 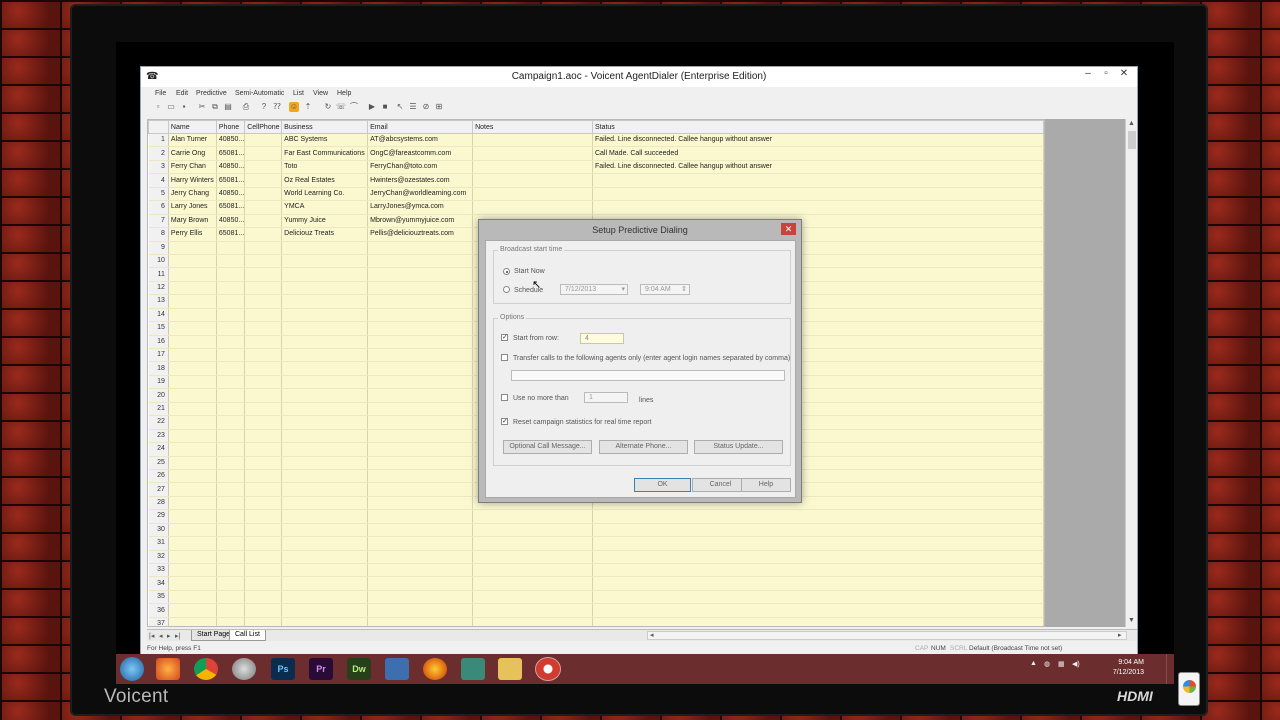 What do you see at coordinates (344, 93) in the screenshot?
I see `menu-help: Help` at bounding box center [344, 93].